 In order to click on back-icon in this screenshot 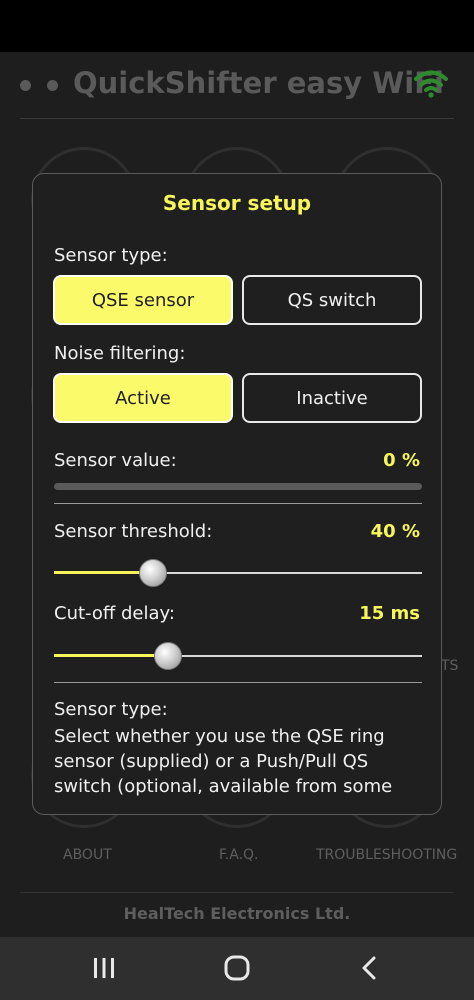, I will do `click(370, 968)`.